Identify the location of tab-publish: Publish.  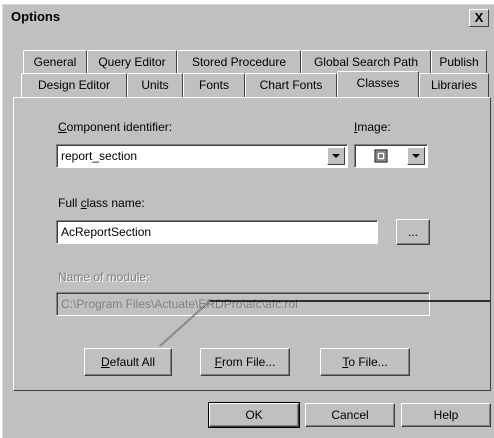
(459, 62).